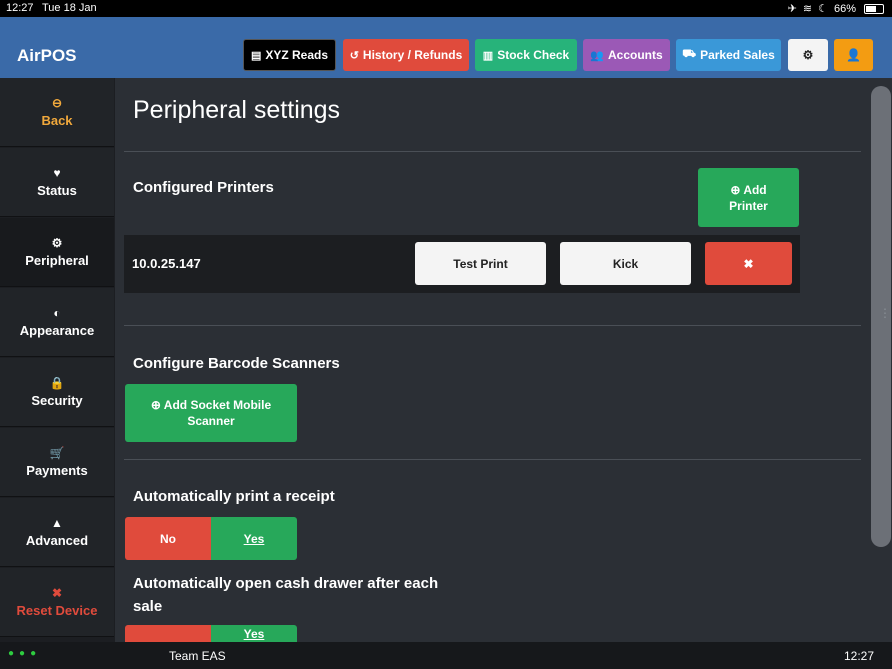  I want to click on history-refunds-label: History / Refunds, so click(412, 55).